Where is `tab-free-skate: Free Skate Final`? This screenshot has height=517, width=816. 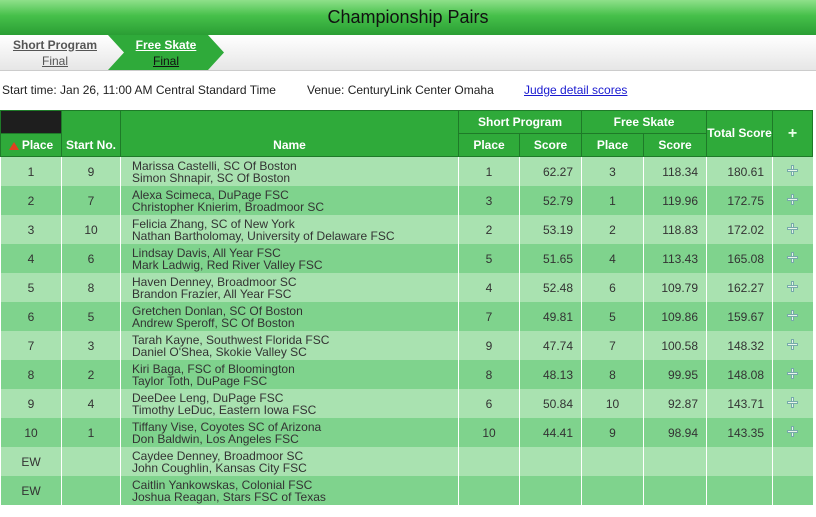 tab-free-skate: Free Skate Final is located at coordinates (166, 52).